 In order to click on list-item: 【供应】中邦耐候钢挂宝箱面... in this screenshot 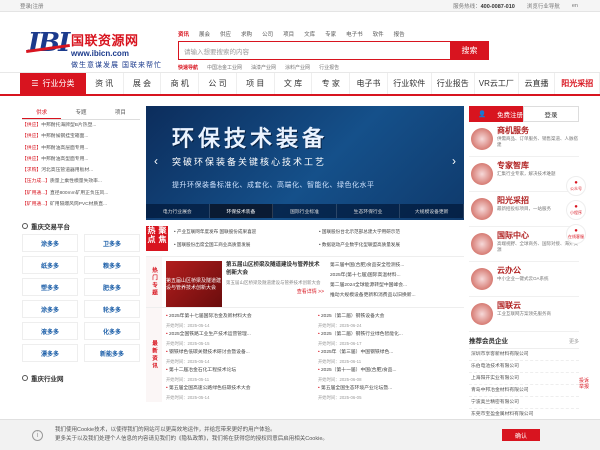, I will do `click(81, 136)`.